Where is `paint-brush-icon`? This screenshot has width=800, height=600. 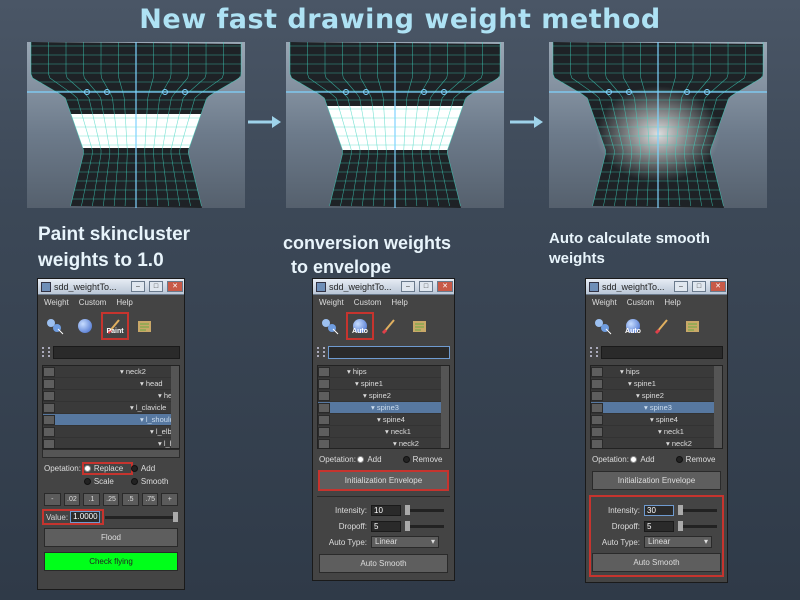
paint-brush-icon is located at coordinates (663, 326).